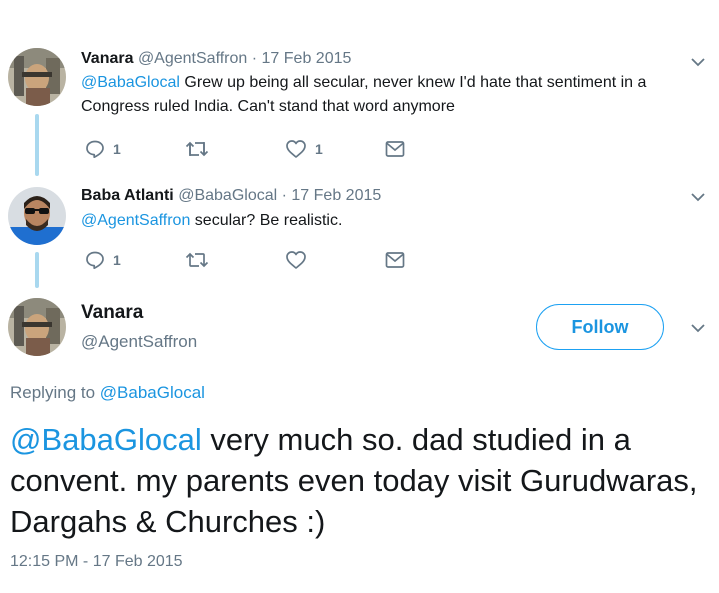 The width and height of the screenshot is (719, 593). I want to click on tweet-timestamp: 12:15 PM - 17 Feb 2015, so click(96, 562).